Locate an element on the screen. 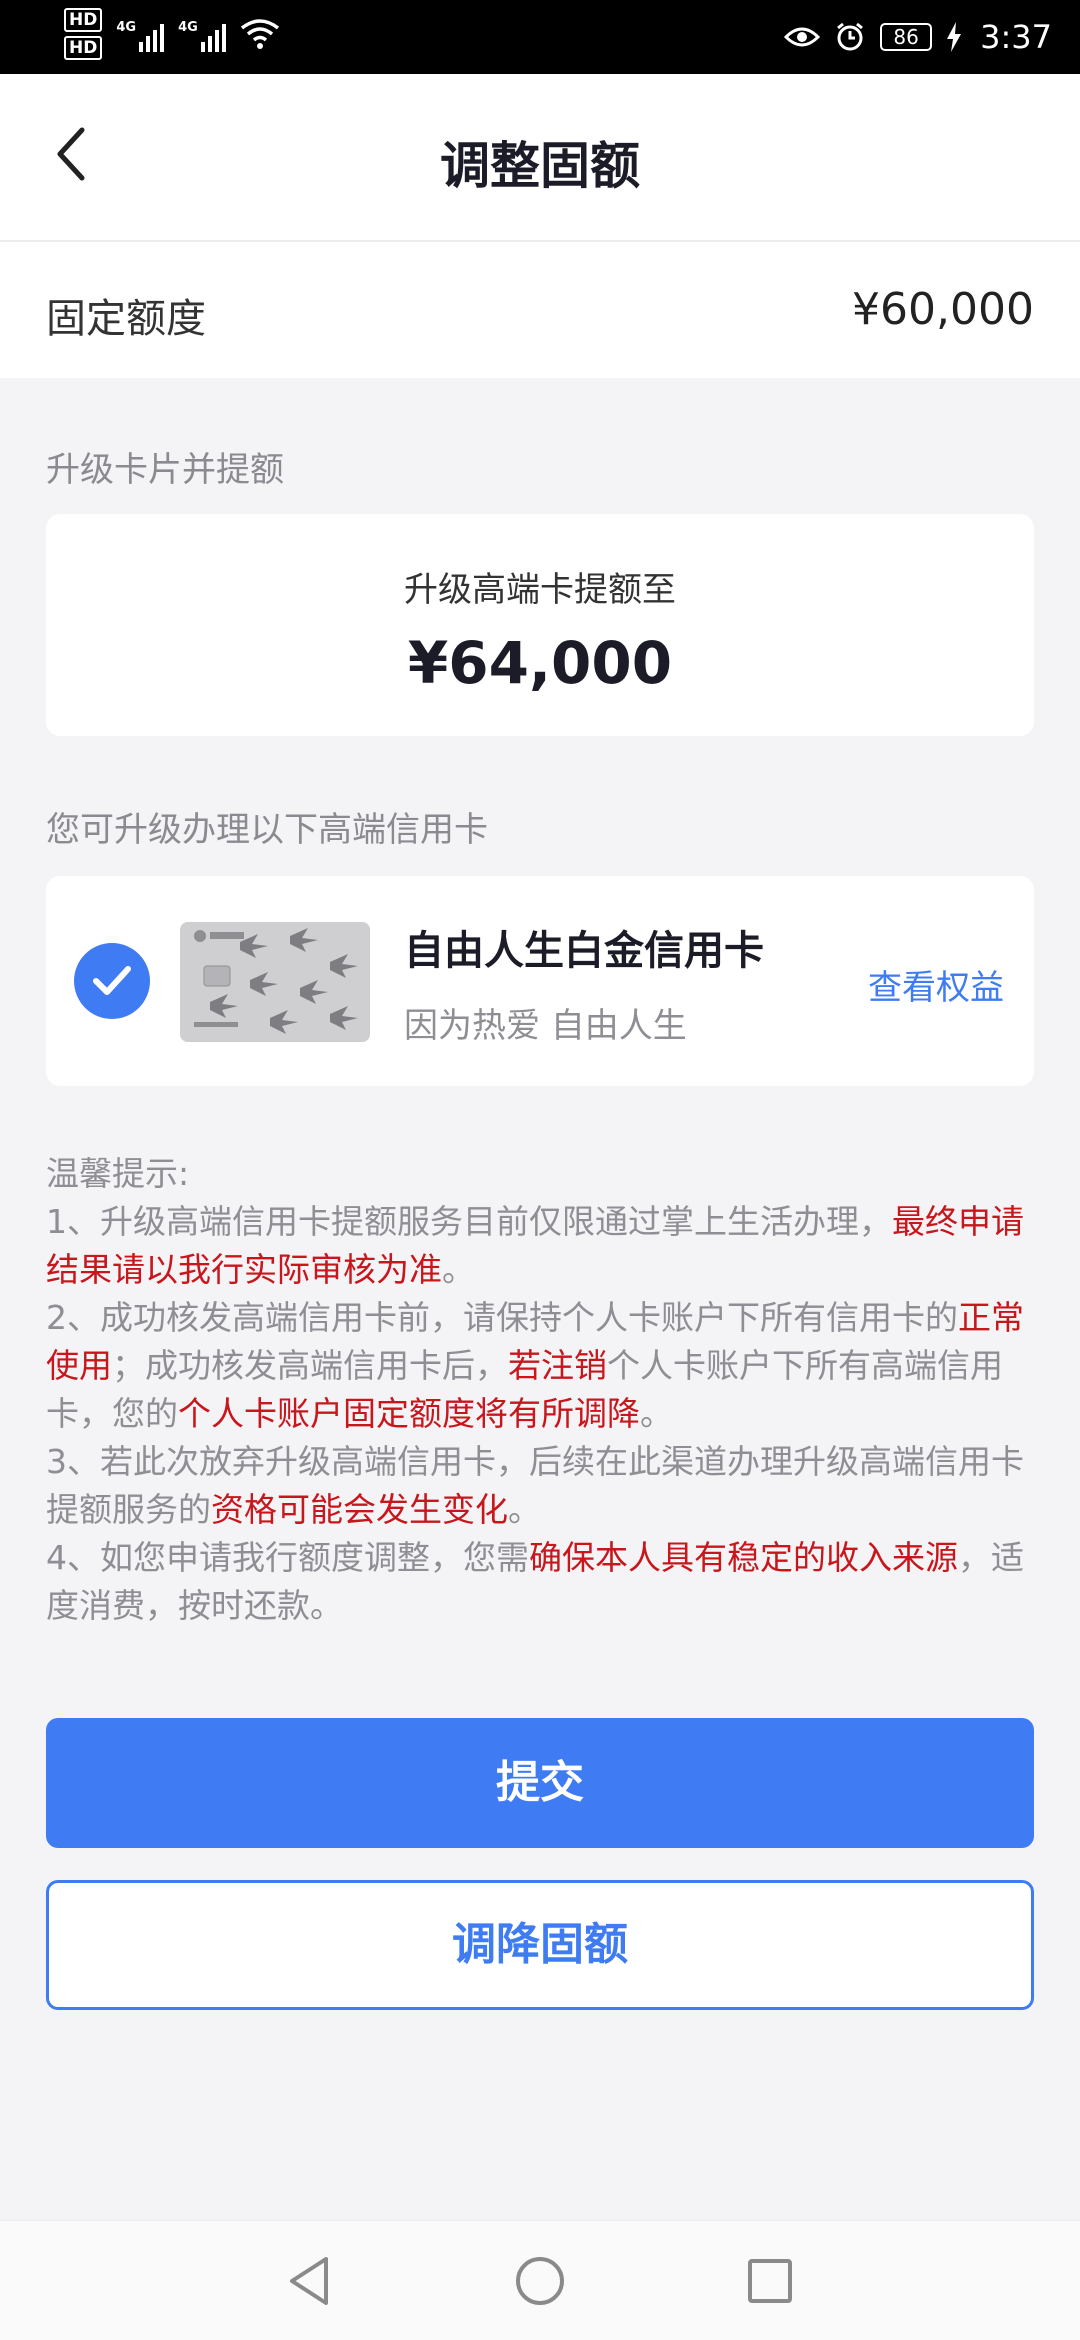 Image resolution: width=1080 pixels, height=2340 pixels. network-type-2: 4G is located at coordinates (188, 27).